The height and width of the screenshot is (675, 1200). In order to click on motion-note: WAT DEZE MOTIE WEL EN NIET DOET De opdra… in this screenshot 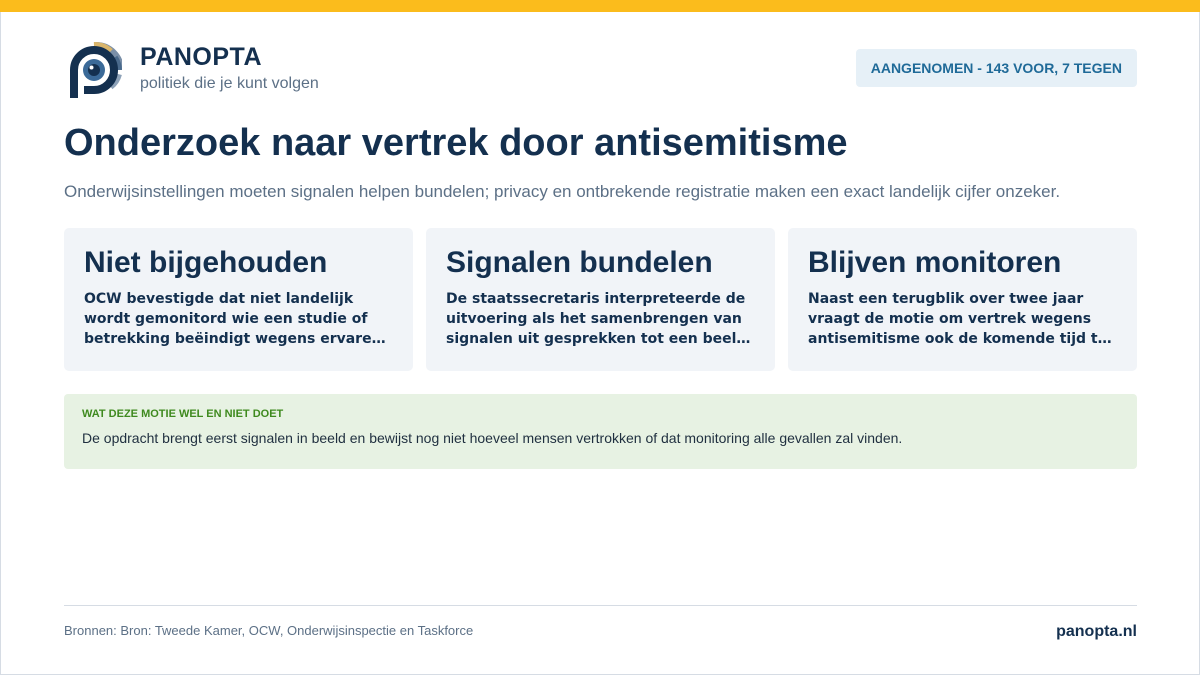, I will do `click(600, 431)`.